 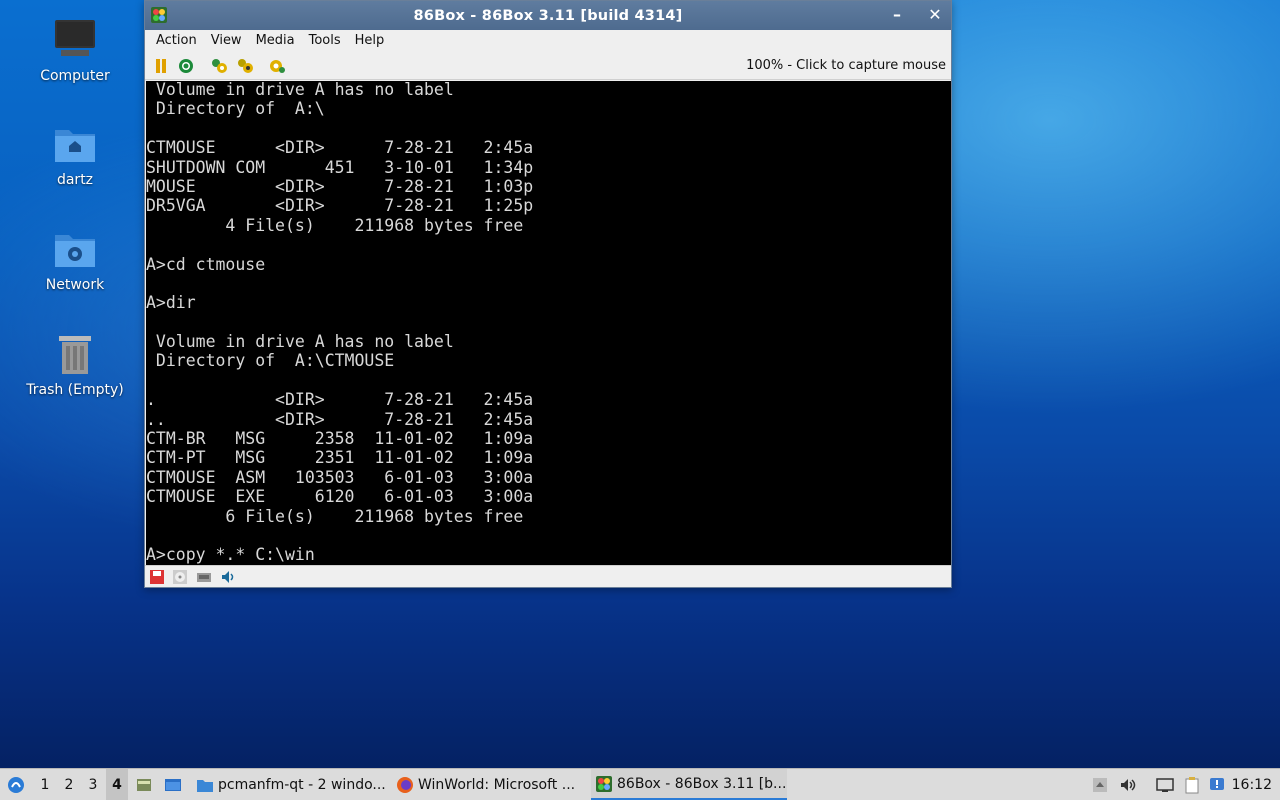 What do you see at coordinates (180, 577) in the screenshot?
I see `cdrom-icon` at bounding box center [180, 577].